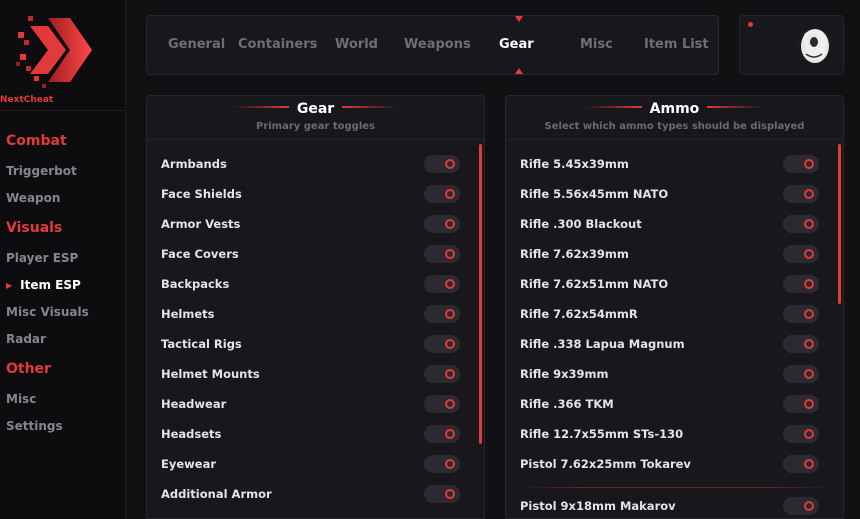 The height and width of the screenshot is (519, 860). What do you see at coordinates (750, 24) in the screenshot?
I see `status-dot-icon` at bounding box center [750, 24].